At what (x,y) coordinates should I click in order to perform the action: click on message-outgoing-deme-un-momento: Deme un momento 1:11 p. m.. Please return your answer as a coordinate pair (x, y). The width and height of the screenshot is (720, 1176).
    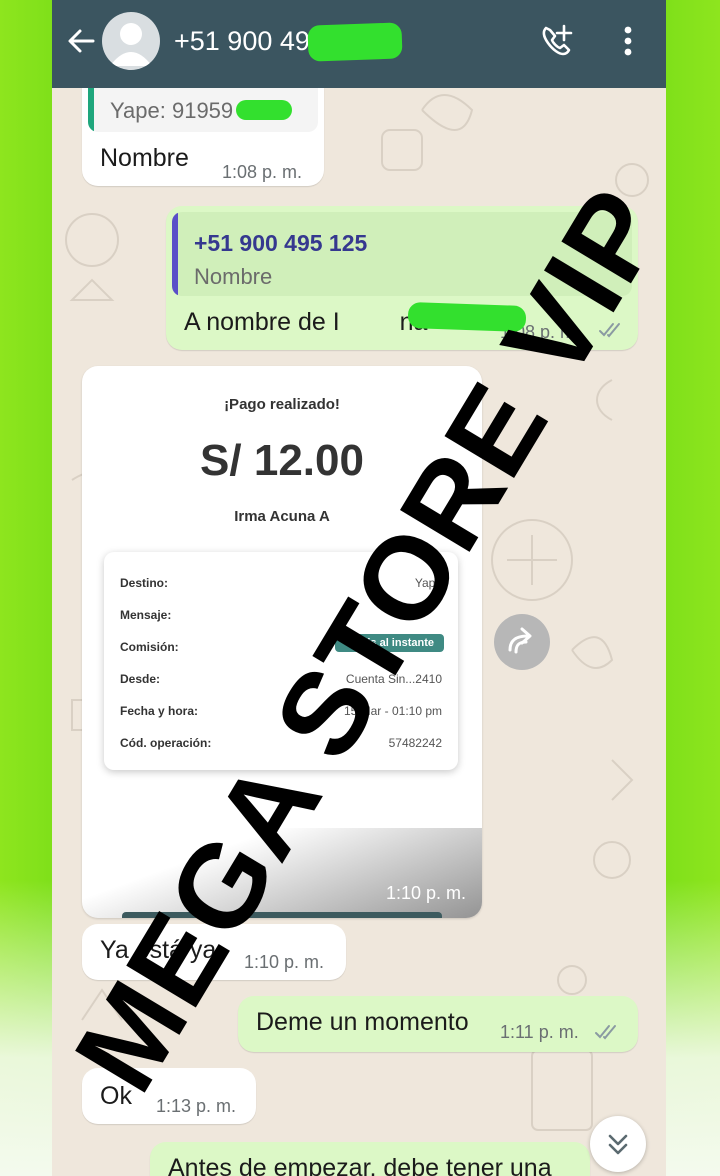
    Looking at the image, I should click on (438, 1024).